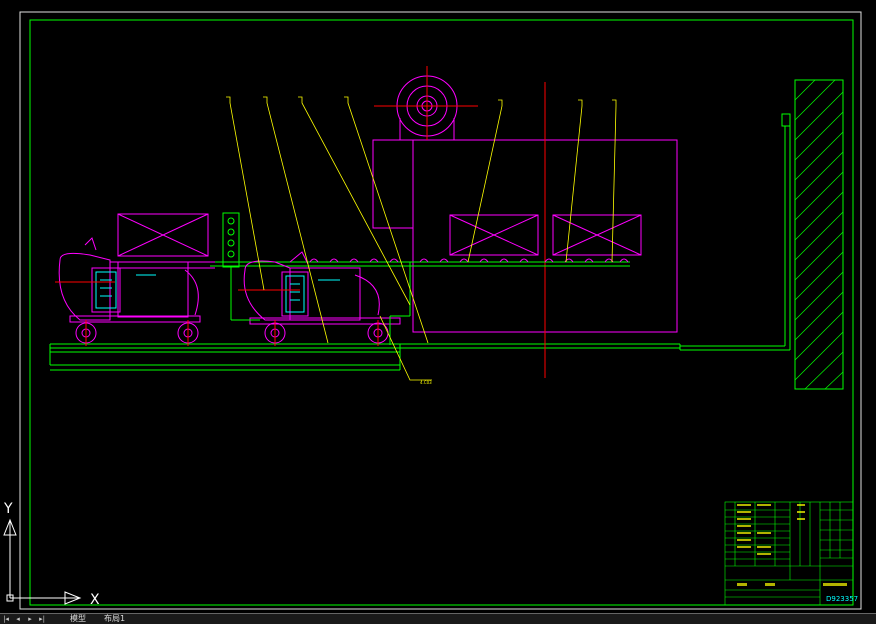  What do you see at coordinates (42, 619) in the screenshot?
I see `last-tab-icon: ▸|` at bounding box center [42, 619].